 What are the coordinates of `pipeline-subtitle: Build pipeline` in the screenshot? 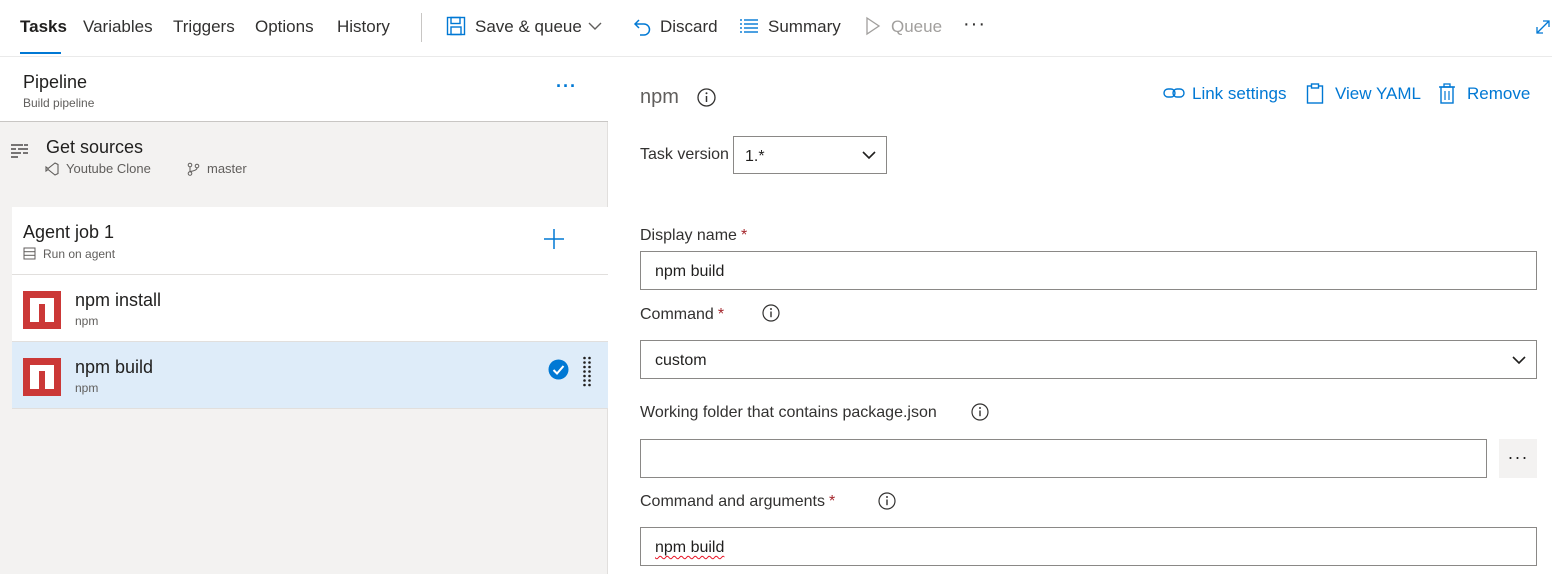 It's located at (59, 103).